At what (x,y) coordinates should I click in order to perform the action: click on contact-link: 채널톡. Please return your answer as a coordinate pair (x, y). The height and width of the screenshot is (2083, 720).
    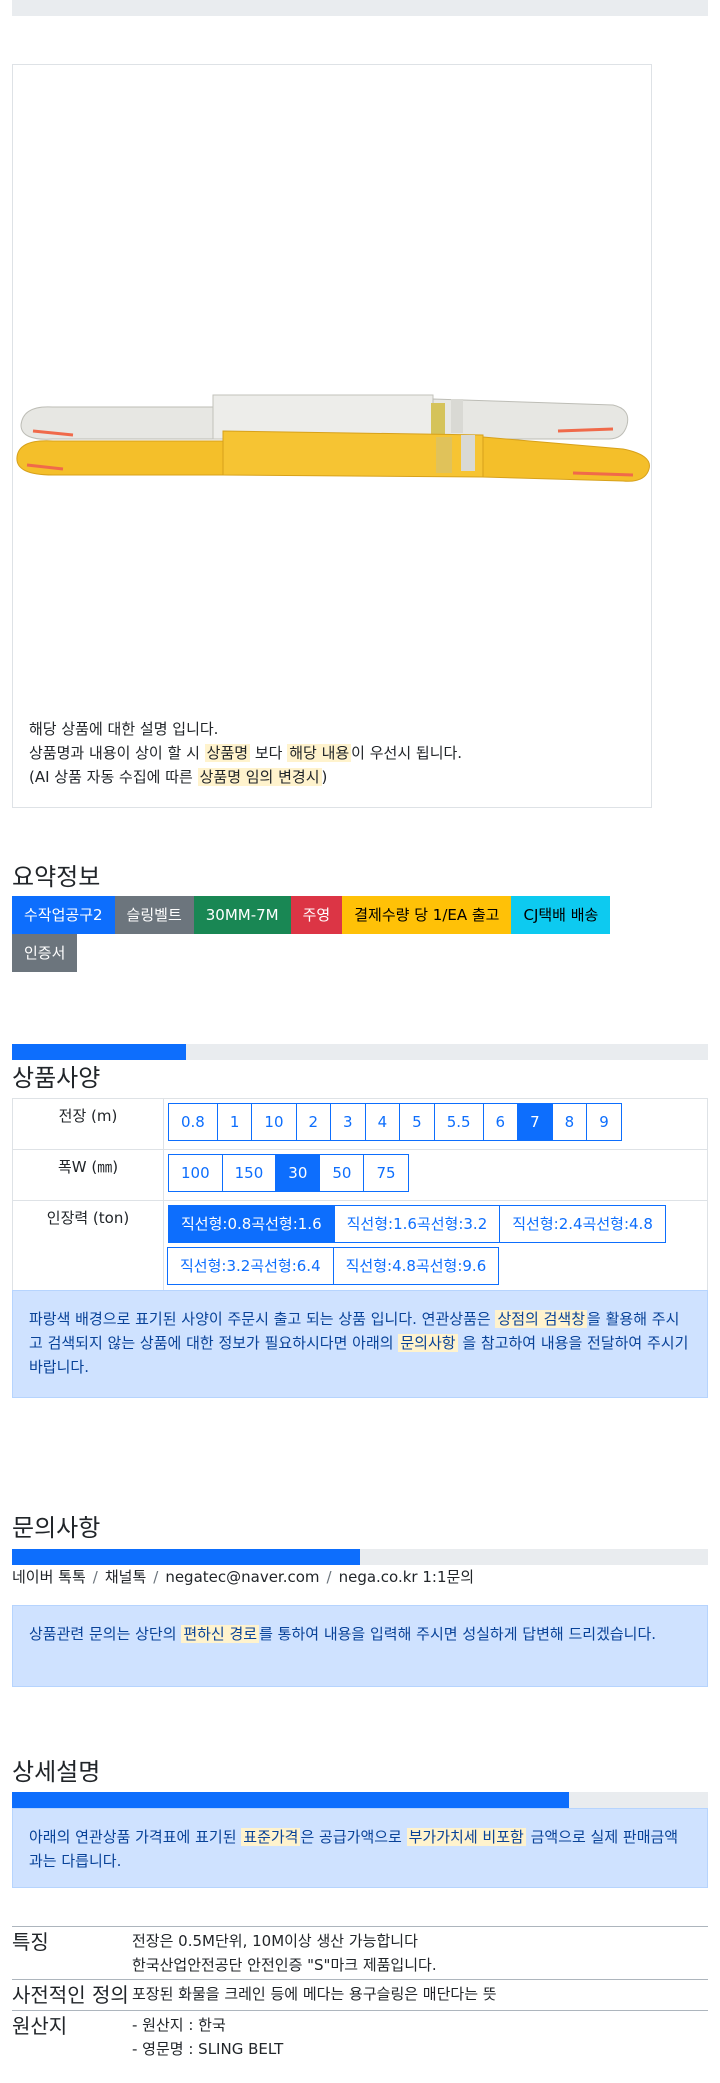
    Looking at the image, I should click on (125, 1577).